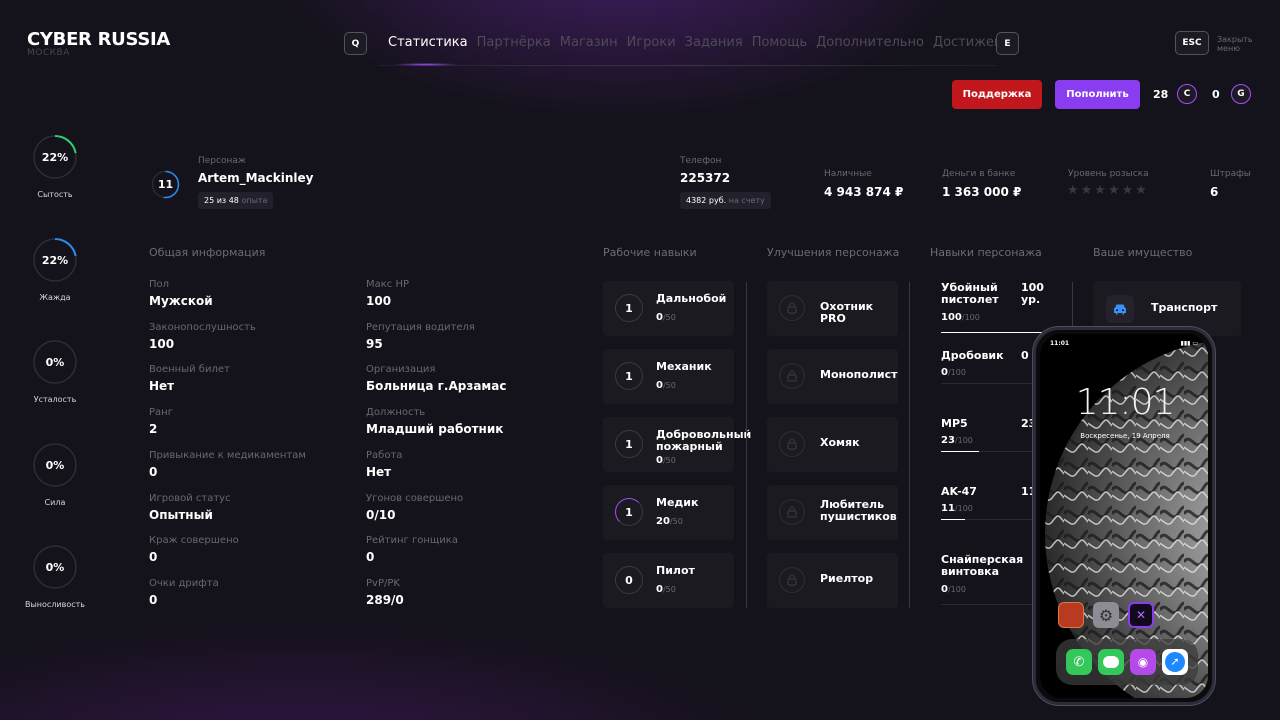 The image size is (1280, 720). Describe the element at coordinates (677, 444) in the screenshot. I see `work-skill-card: 1 Добровольный пожарный 0/50` at that location.